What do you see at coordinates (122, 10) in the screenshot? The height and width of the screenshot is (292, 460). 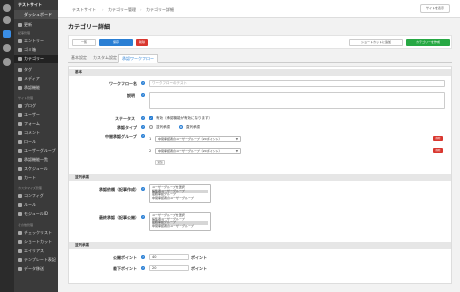 I see `breadcrumb-category-admin: カテゴリー管理` at bounding box center [122, 10].